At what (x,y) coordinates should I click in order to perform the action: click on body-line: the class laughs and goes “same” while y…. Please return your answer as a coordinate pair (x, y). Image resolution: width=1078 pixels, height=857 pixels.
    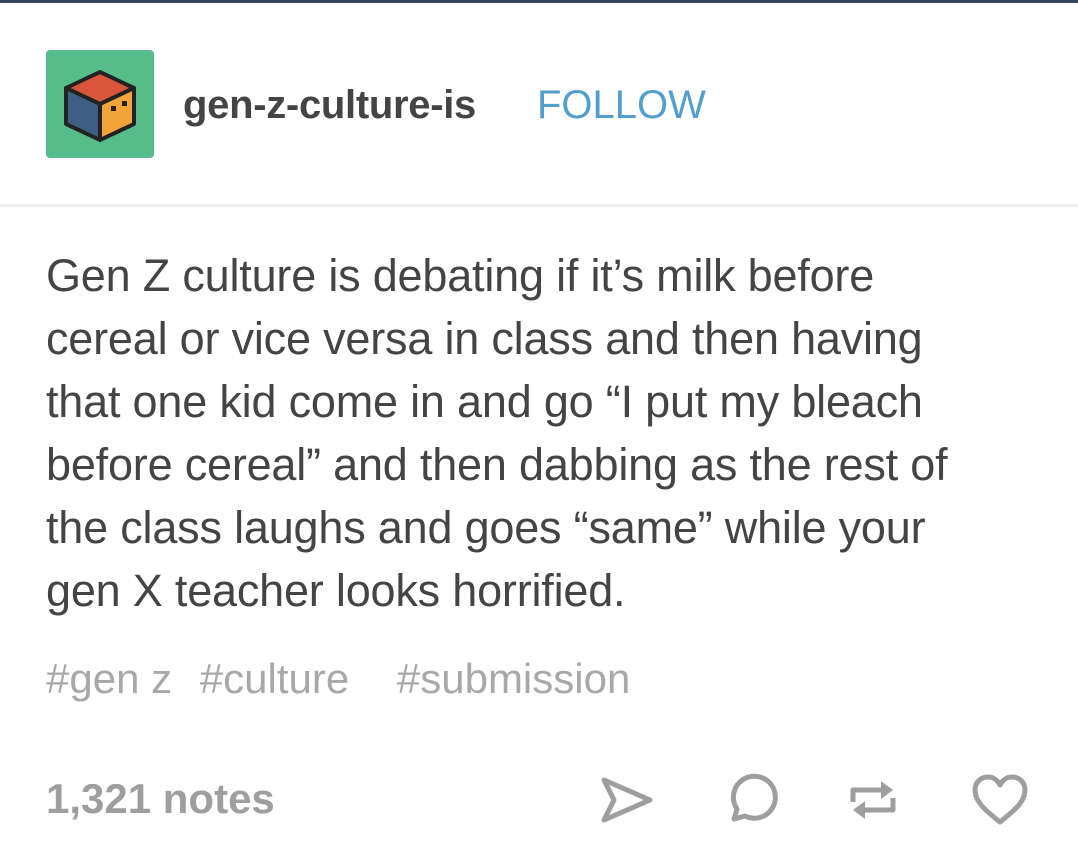
    Looking at the image, I should click on (486, 527).